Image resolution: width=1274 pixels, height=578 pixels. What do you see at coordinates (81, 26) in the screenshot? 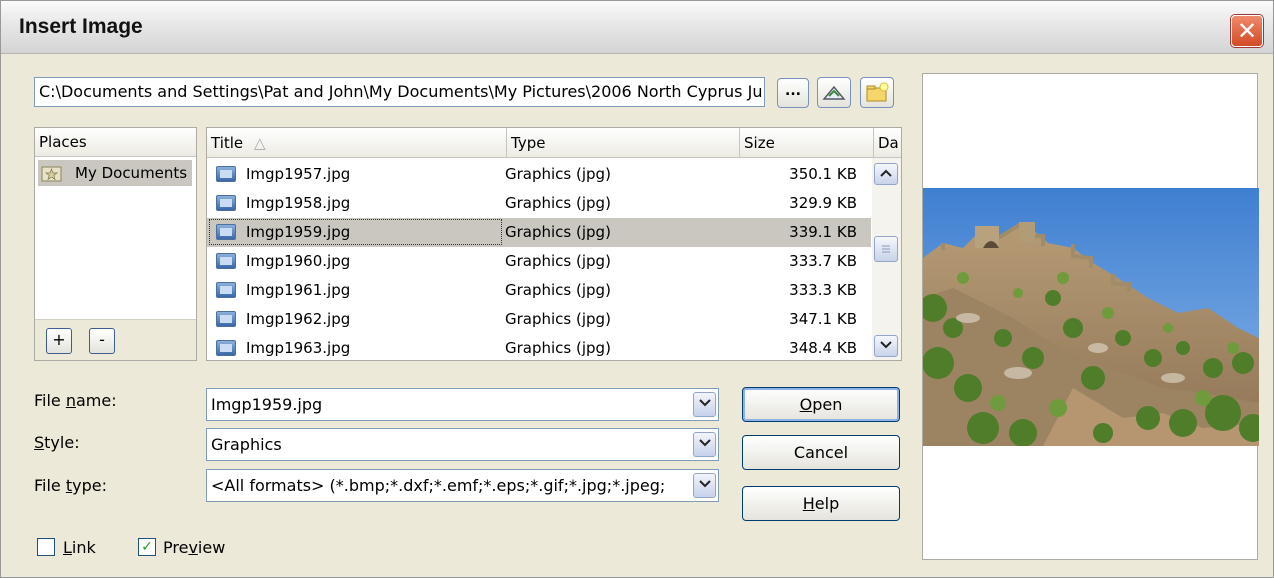
I see `window-title: Insert Image` at bounding box center [81, 26].